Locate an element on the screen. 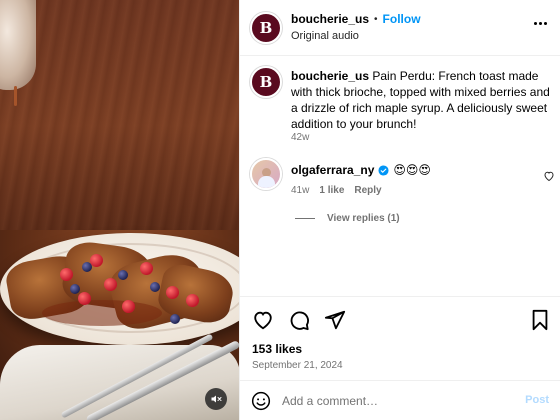  comment-icon is located at coordinates (299, 320).